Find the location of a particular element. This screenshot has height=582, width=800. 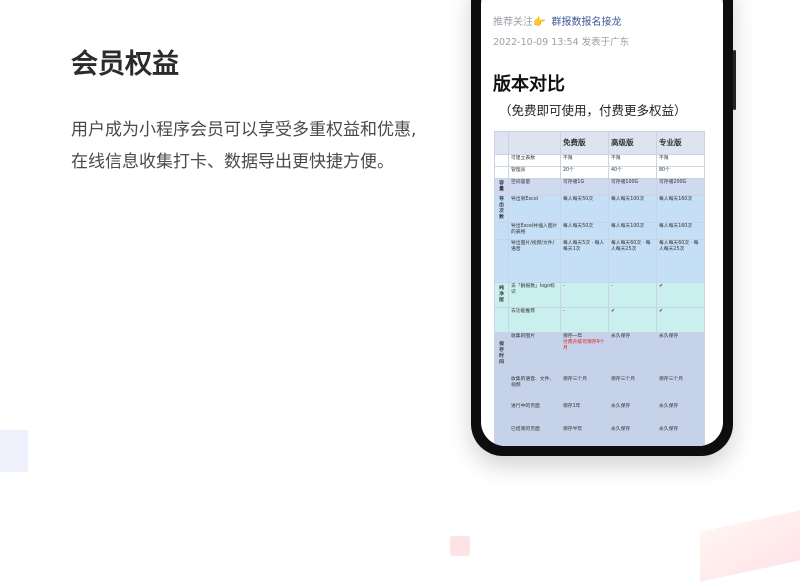

table-row: 可建立表数 不限 不限 不限 is located at coordinates (599, 160).